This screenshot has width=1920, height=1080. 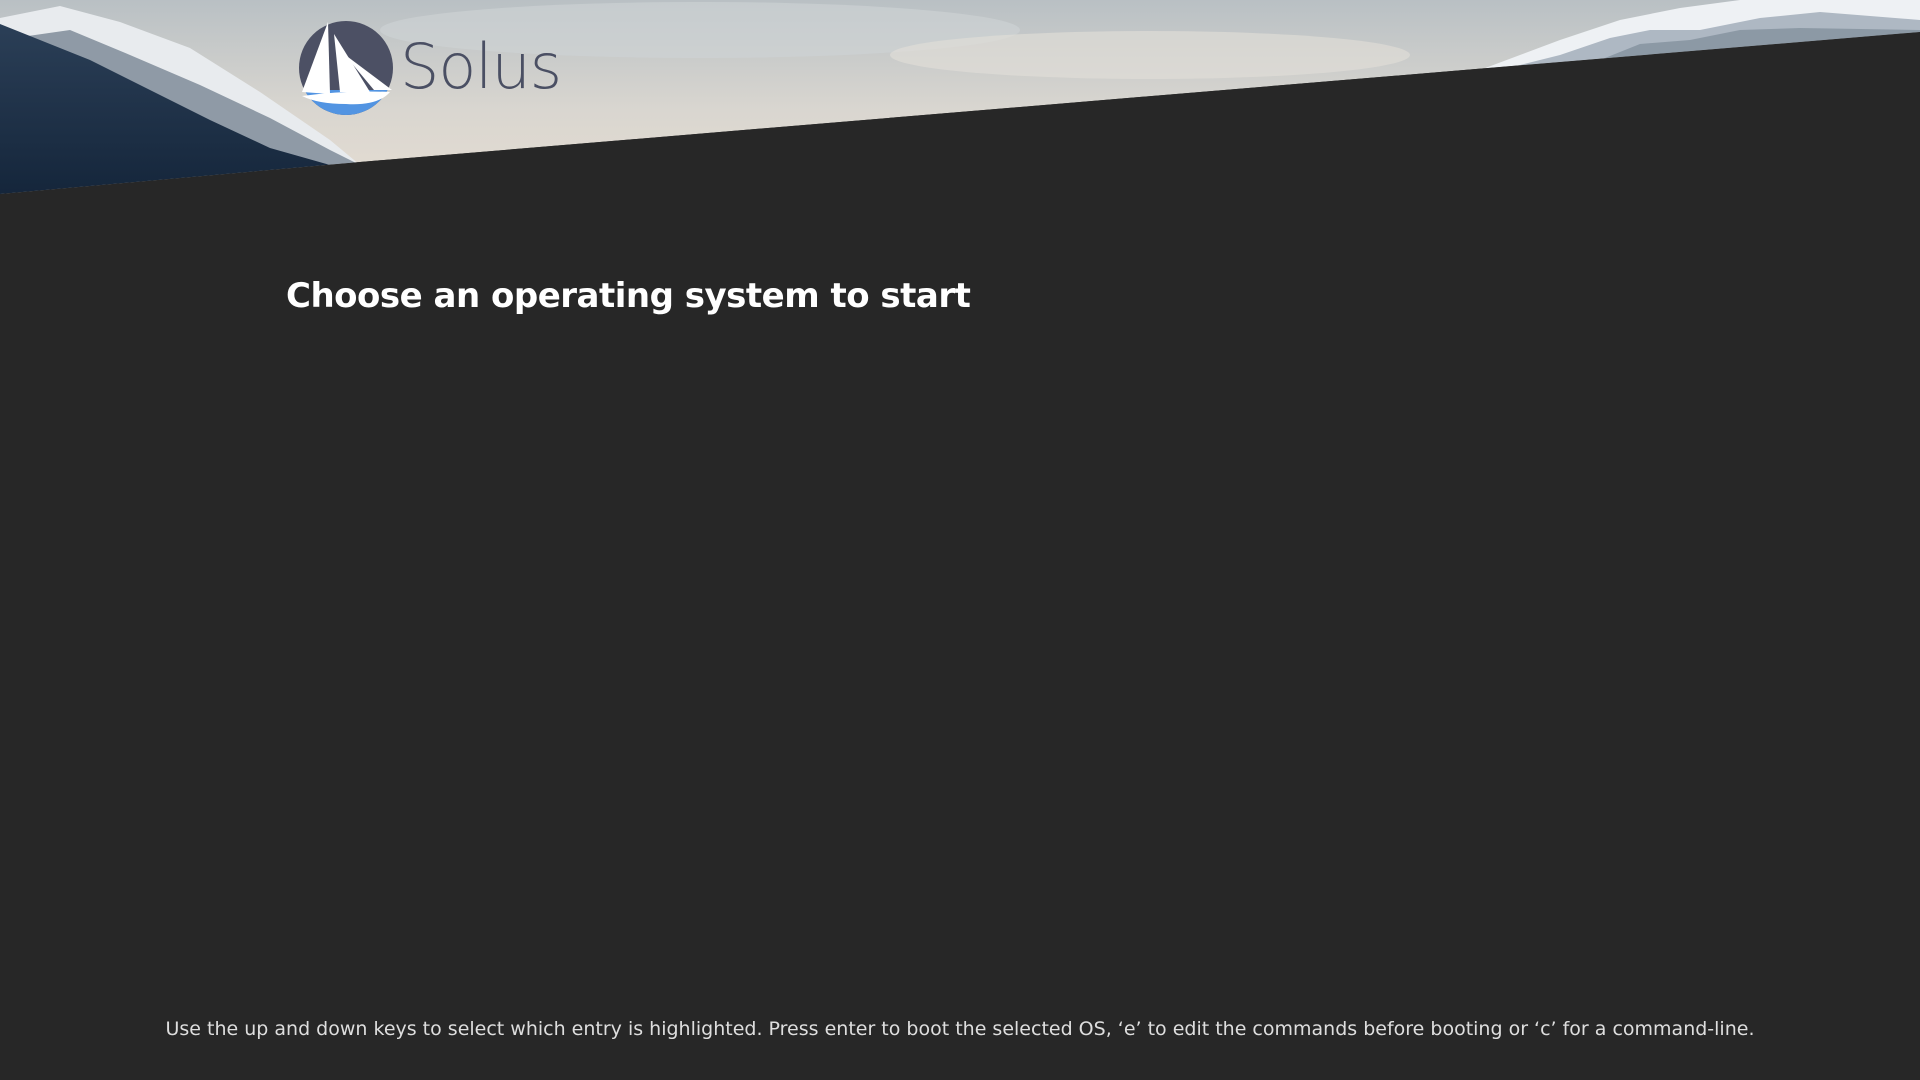 What do you see at coordinates (481, 66) in the screenshot?
I see `solus-wordmark: Solus` at bounding box center [481, 66].